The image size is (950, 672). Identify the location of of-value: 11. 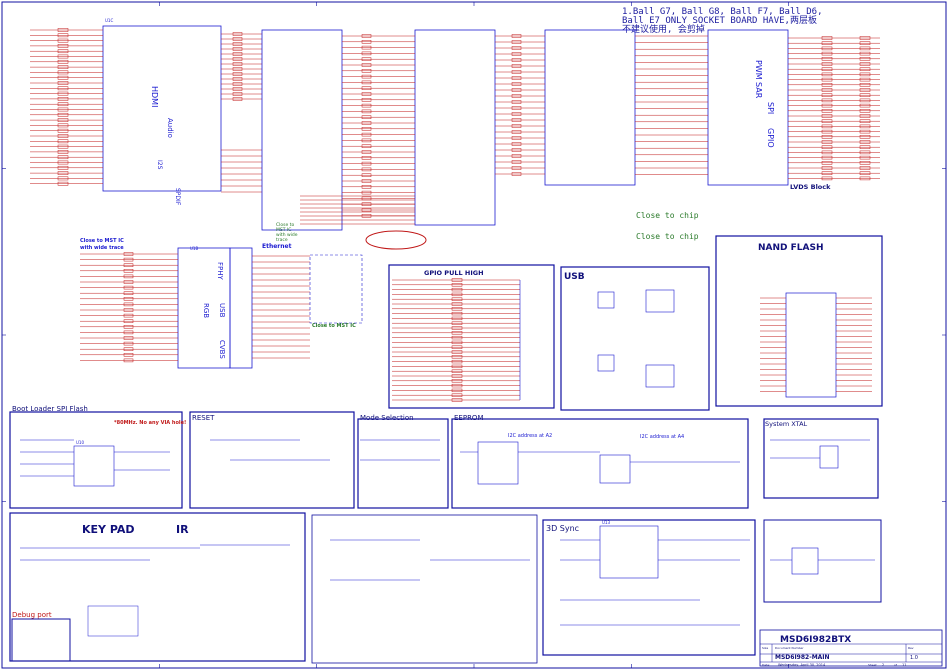
(904, 665).